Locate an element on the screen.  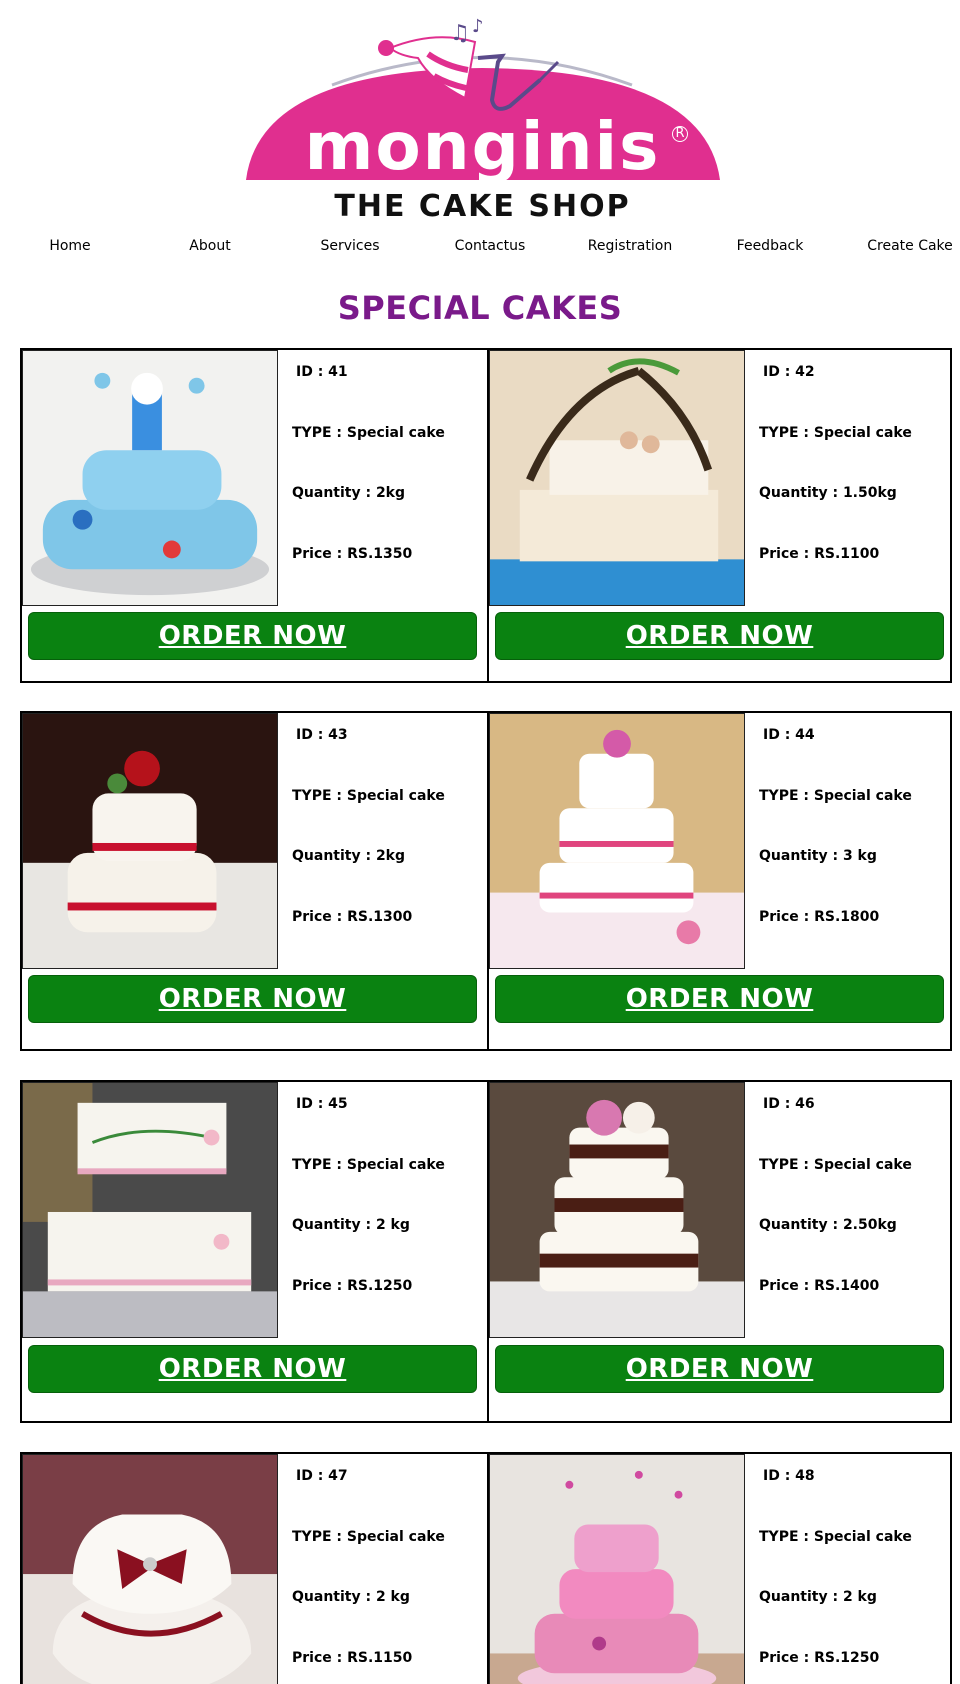
cake-price: Price : RS.1800 is located at coordinates (819, 917).